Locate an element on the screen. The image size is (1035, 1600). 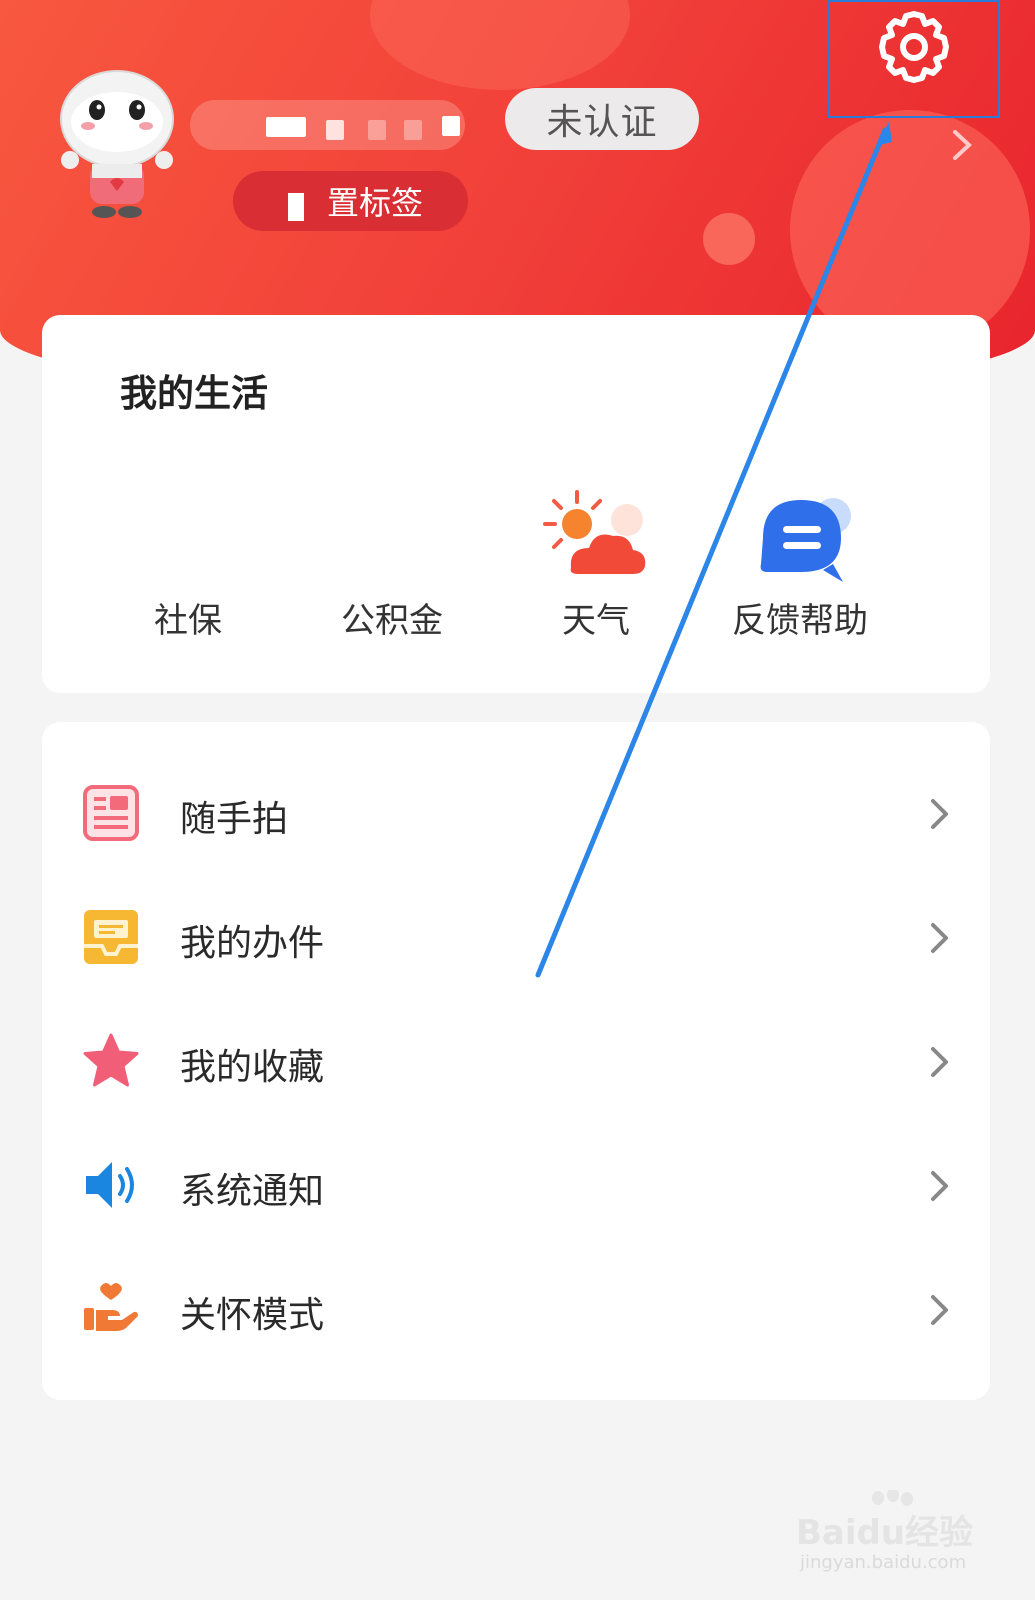
weather-icon is located at coordinates (594, 532).